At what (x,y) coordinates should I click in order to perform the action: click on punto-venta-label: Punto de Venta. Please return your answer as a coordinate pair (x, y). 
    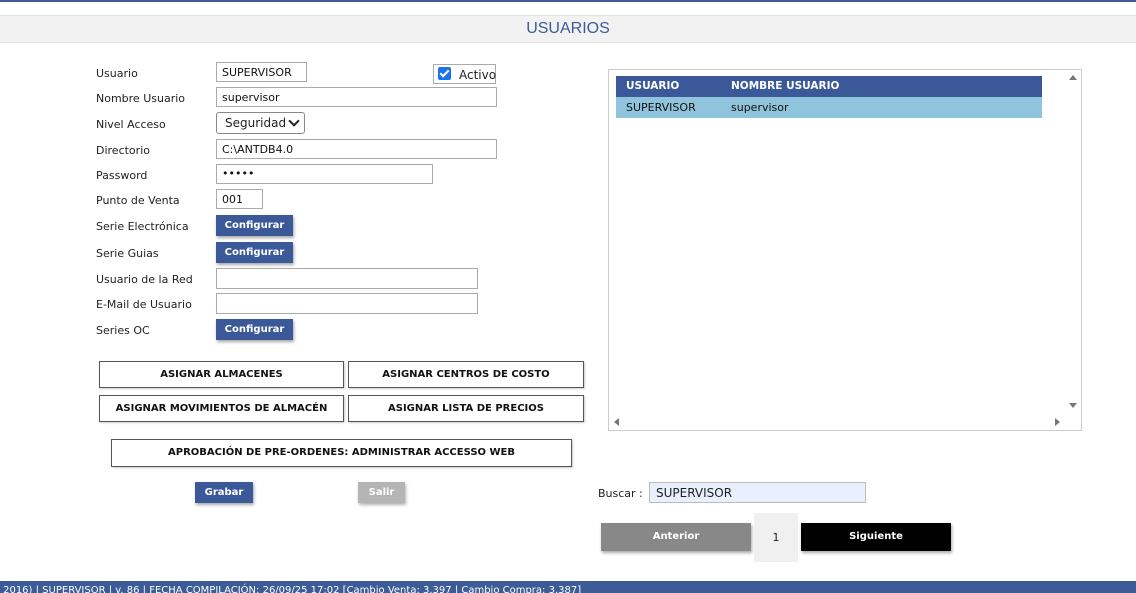
    Looking at the image, I should click on (138, 200).